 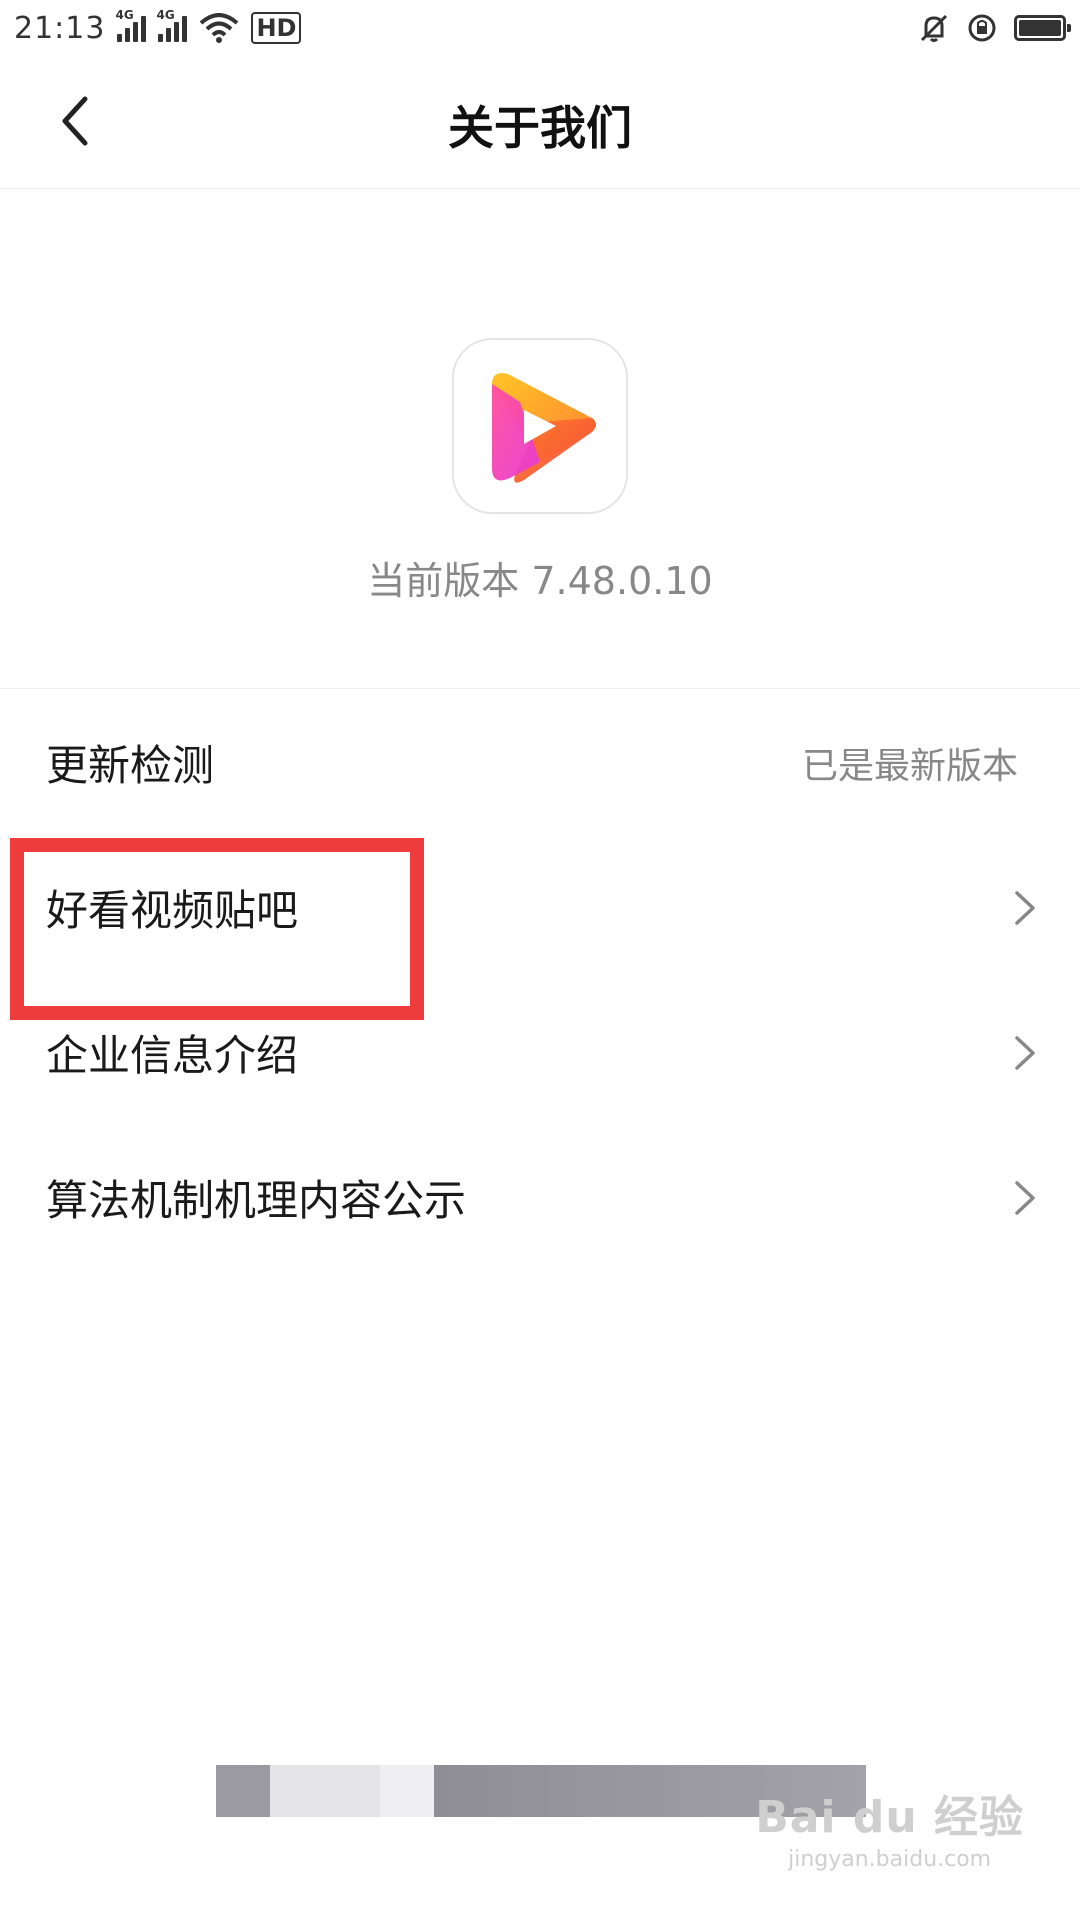 I want to click on status-right, so click(x=994, y=28).